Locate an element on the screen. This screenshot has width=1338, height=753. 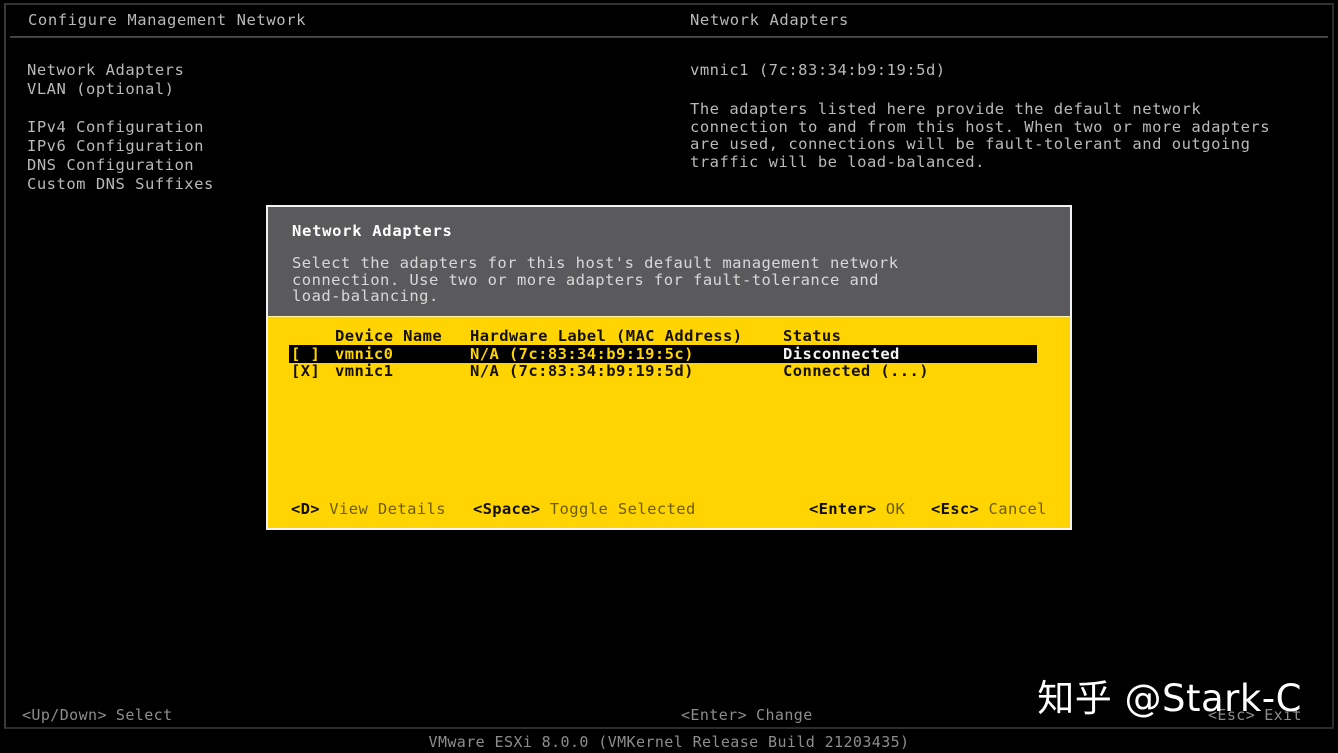
sidebar-item-custom-dns-suffixes: Custom DNS Suffixes is located at coordinates (197, 184).